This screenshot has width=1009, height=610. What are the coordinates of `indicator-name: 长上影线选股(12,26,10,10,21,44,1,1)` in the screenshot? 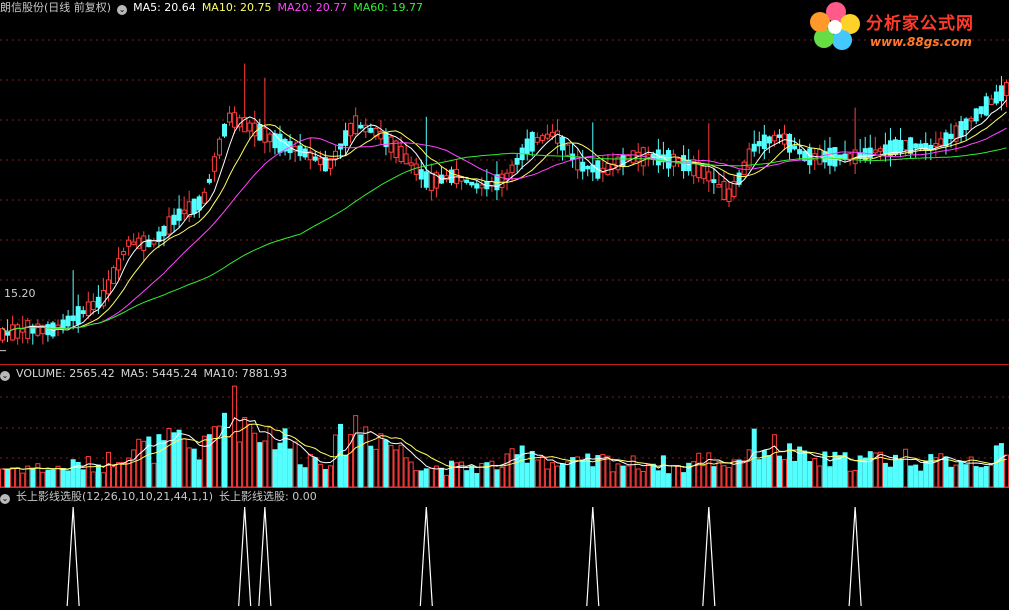 It's located at (114, 496).